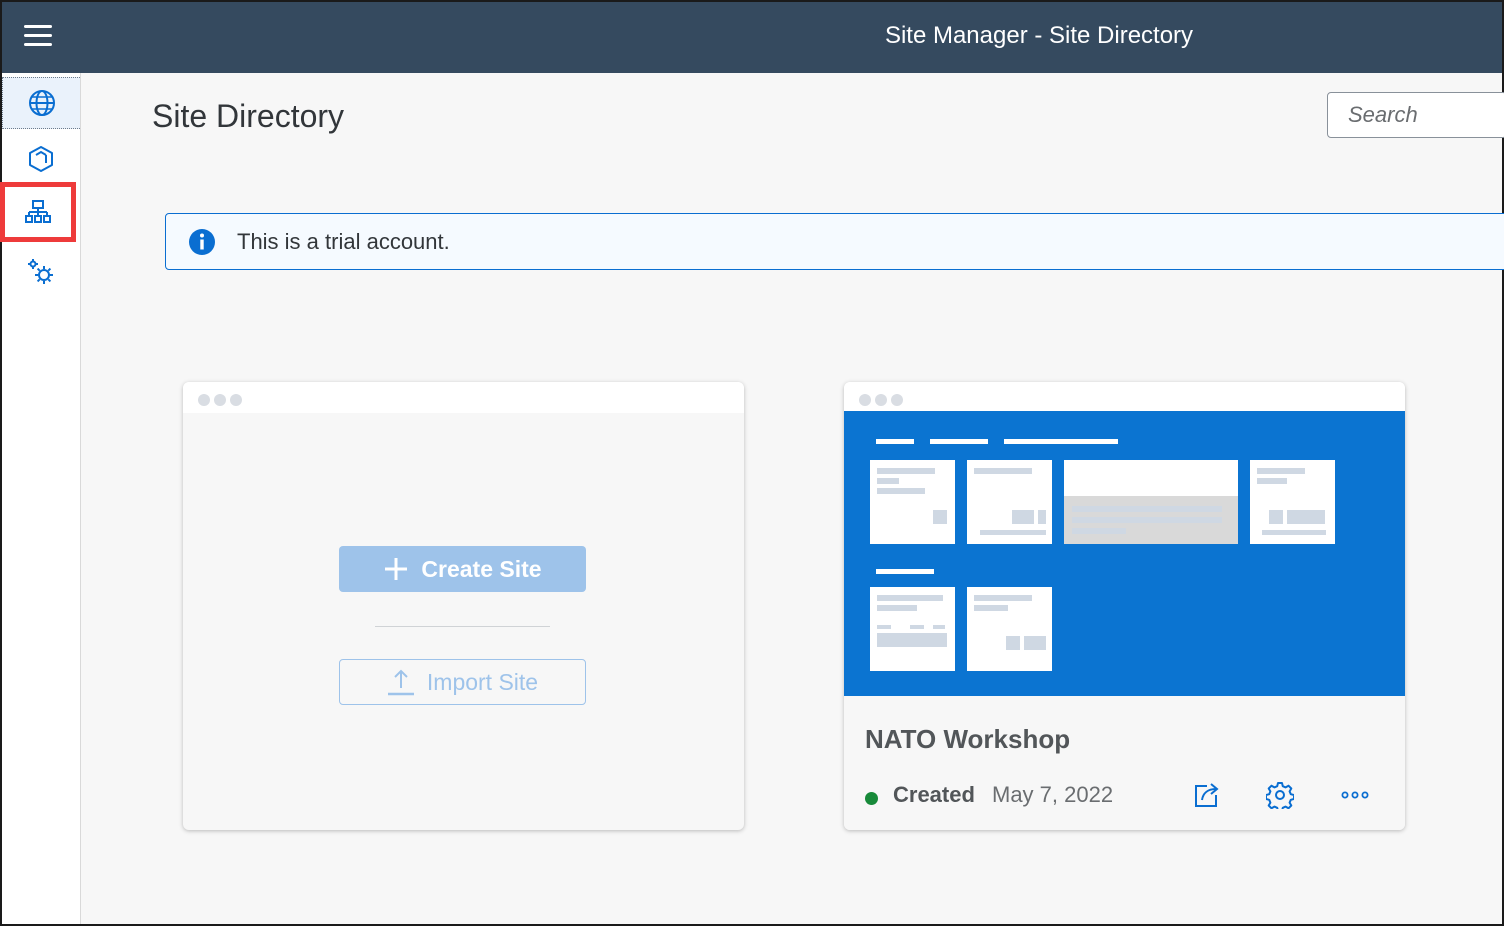 The height and width of the screenshot is (926, 1504). I want to click on go-to-site-button, so click(1206, 795).